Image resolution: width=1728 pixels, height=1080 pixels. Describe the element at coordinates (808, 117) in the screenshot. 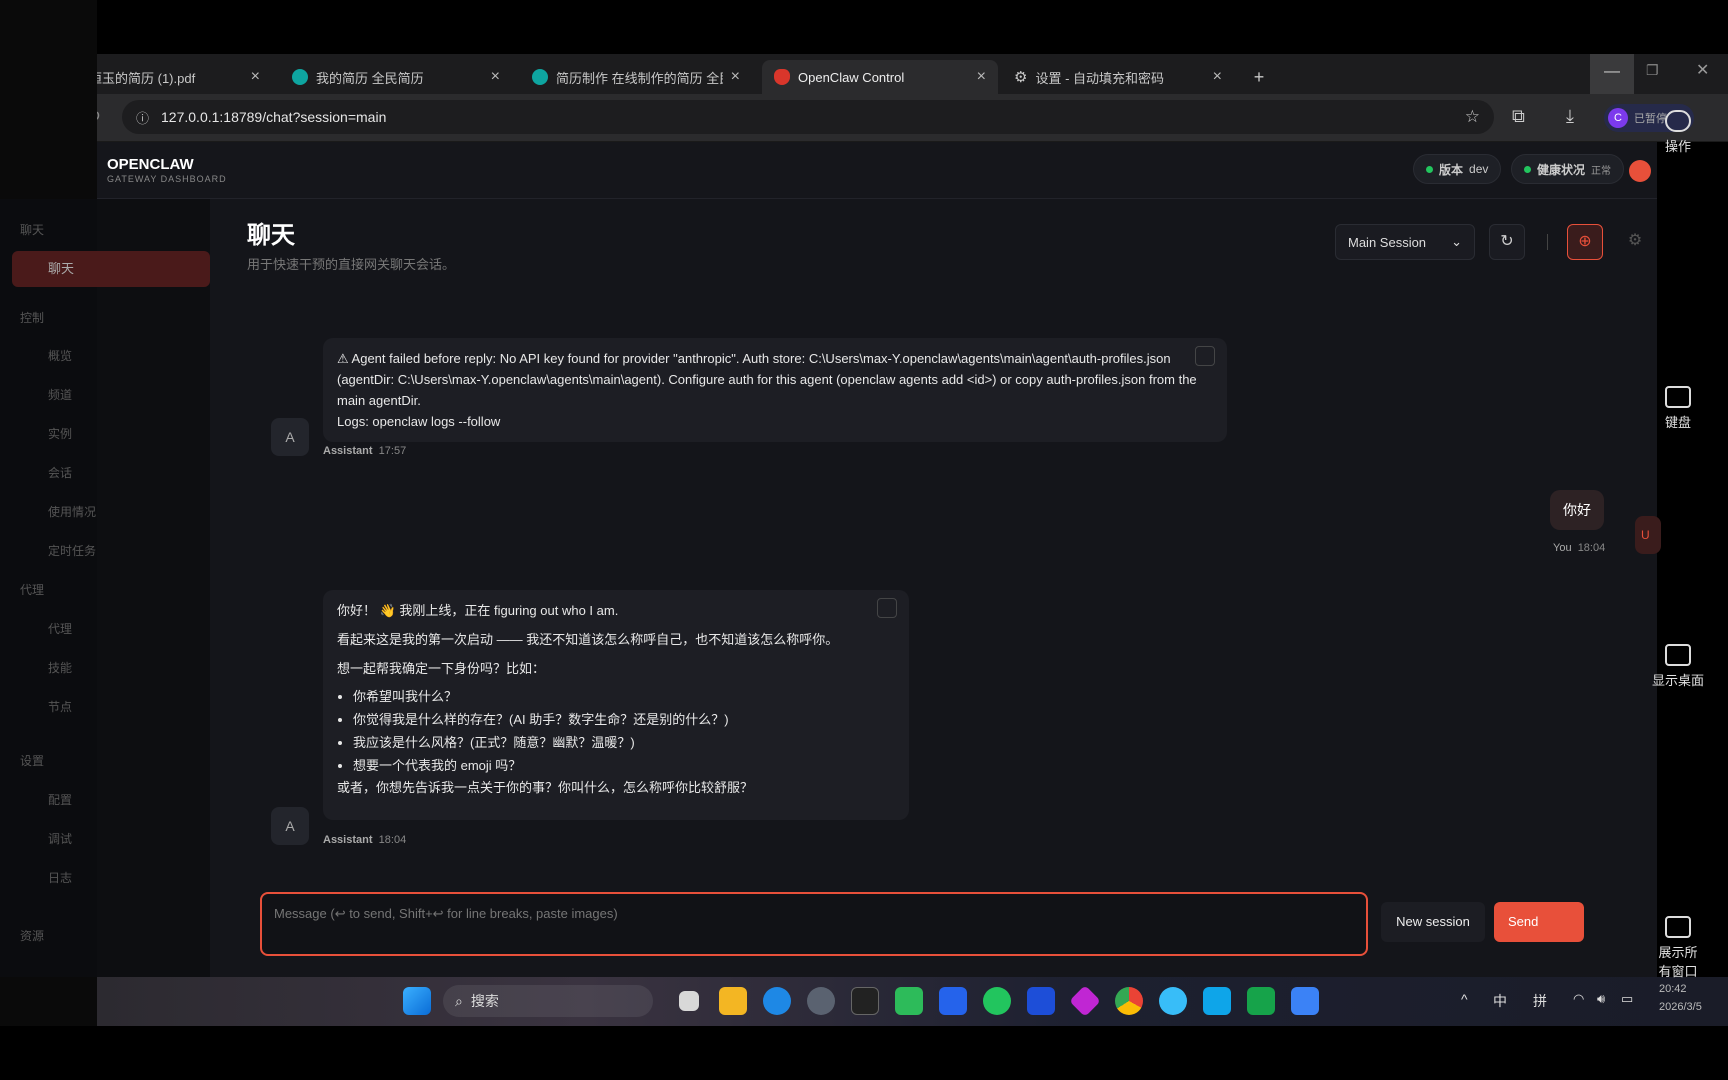

I see `address-bar: ⓘ 127.0.0.1:18789/chat?session=main ☆` at that location.